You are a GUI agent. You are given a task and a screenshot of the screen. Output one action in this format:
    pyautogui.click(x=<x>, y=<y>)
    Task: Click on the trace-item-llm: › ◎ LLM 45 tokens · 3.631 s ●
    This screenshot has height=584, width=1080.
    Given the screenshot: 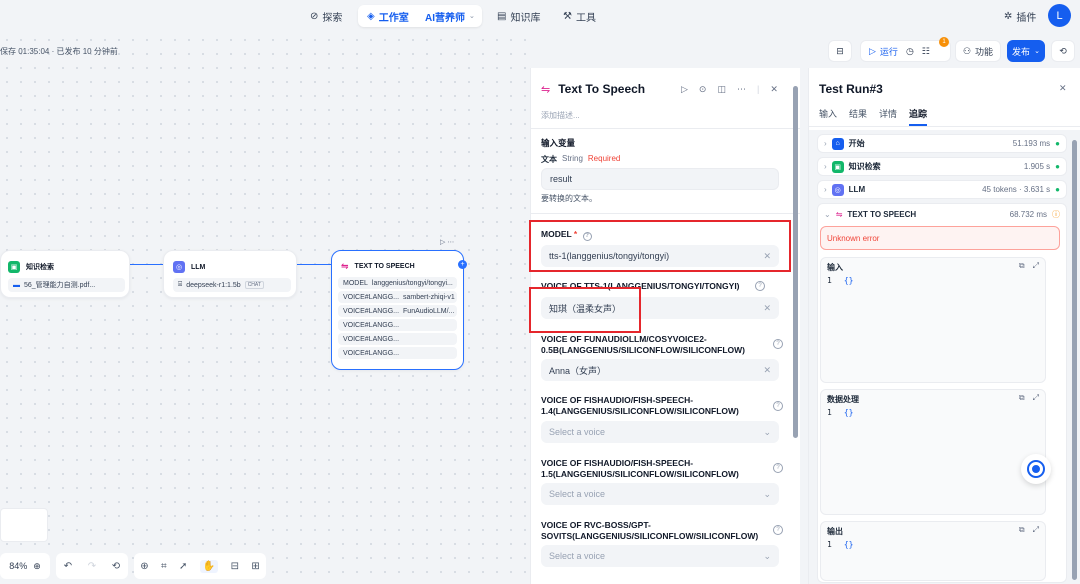 What is the action you would take?
    pyautogui.click(x=942, y=189)
    